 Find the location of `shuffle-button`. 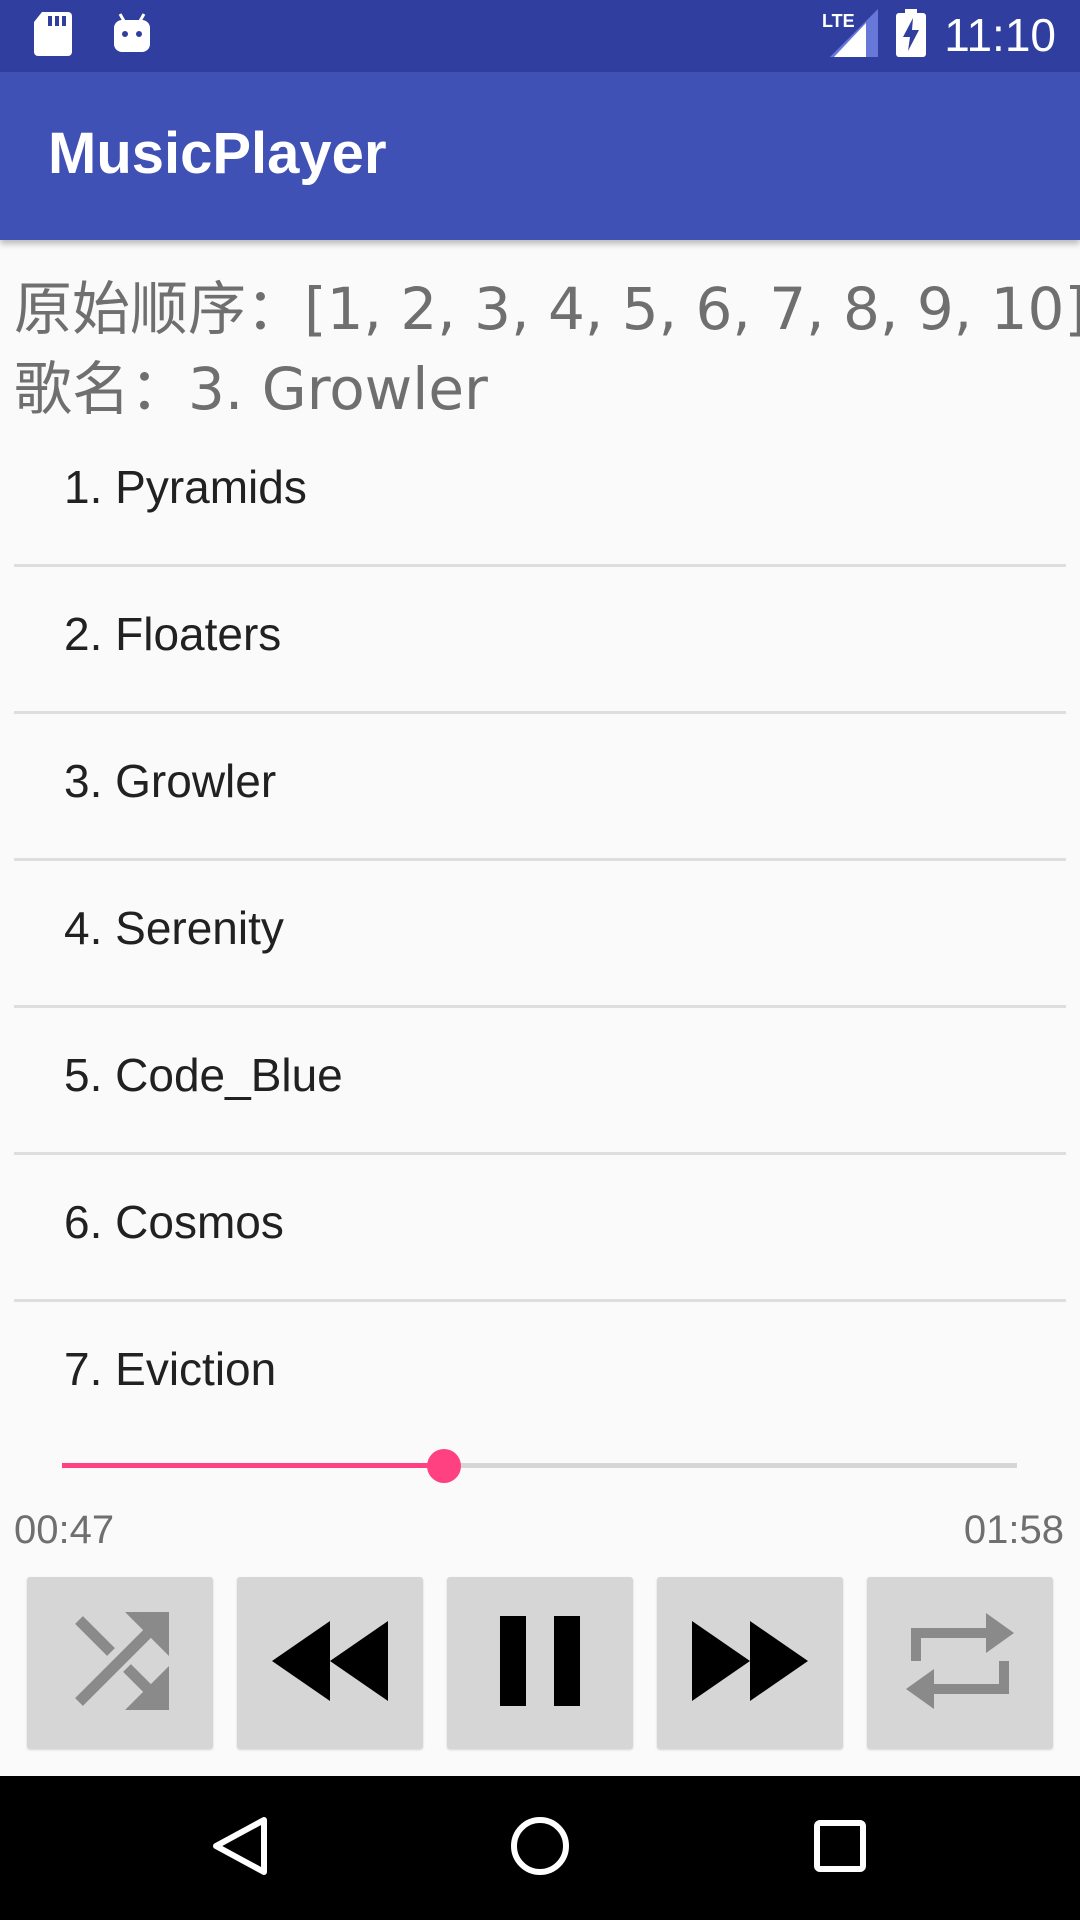

shuffle-button is located at coordinates (120, 1663).